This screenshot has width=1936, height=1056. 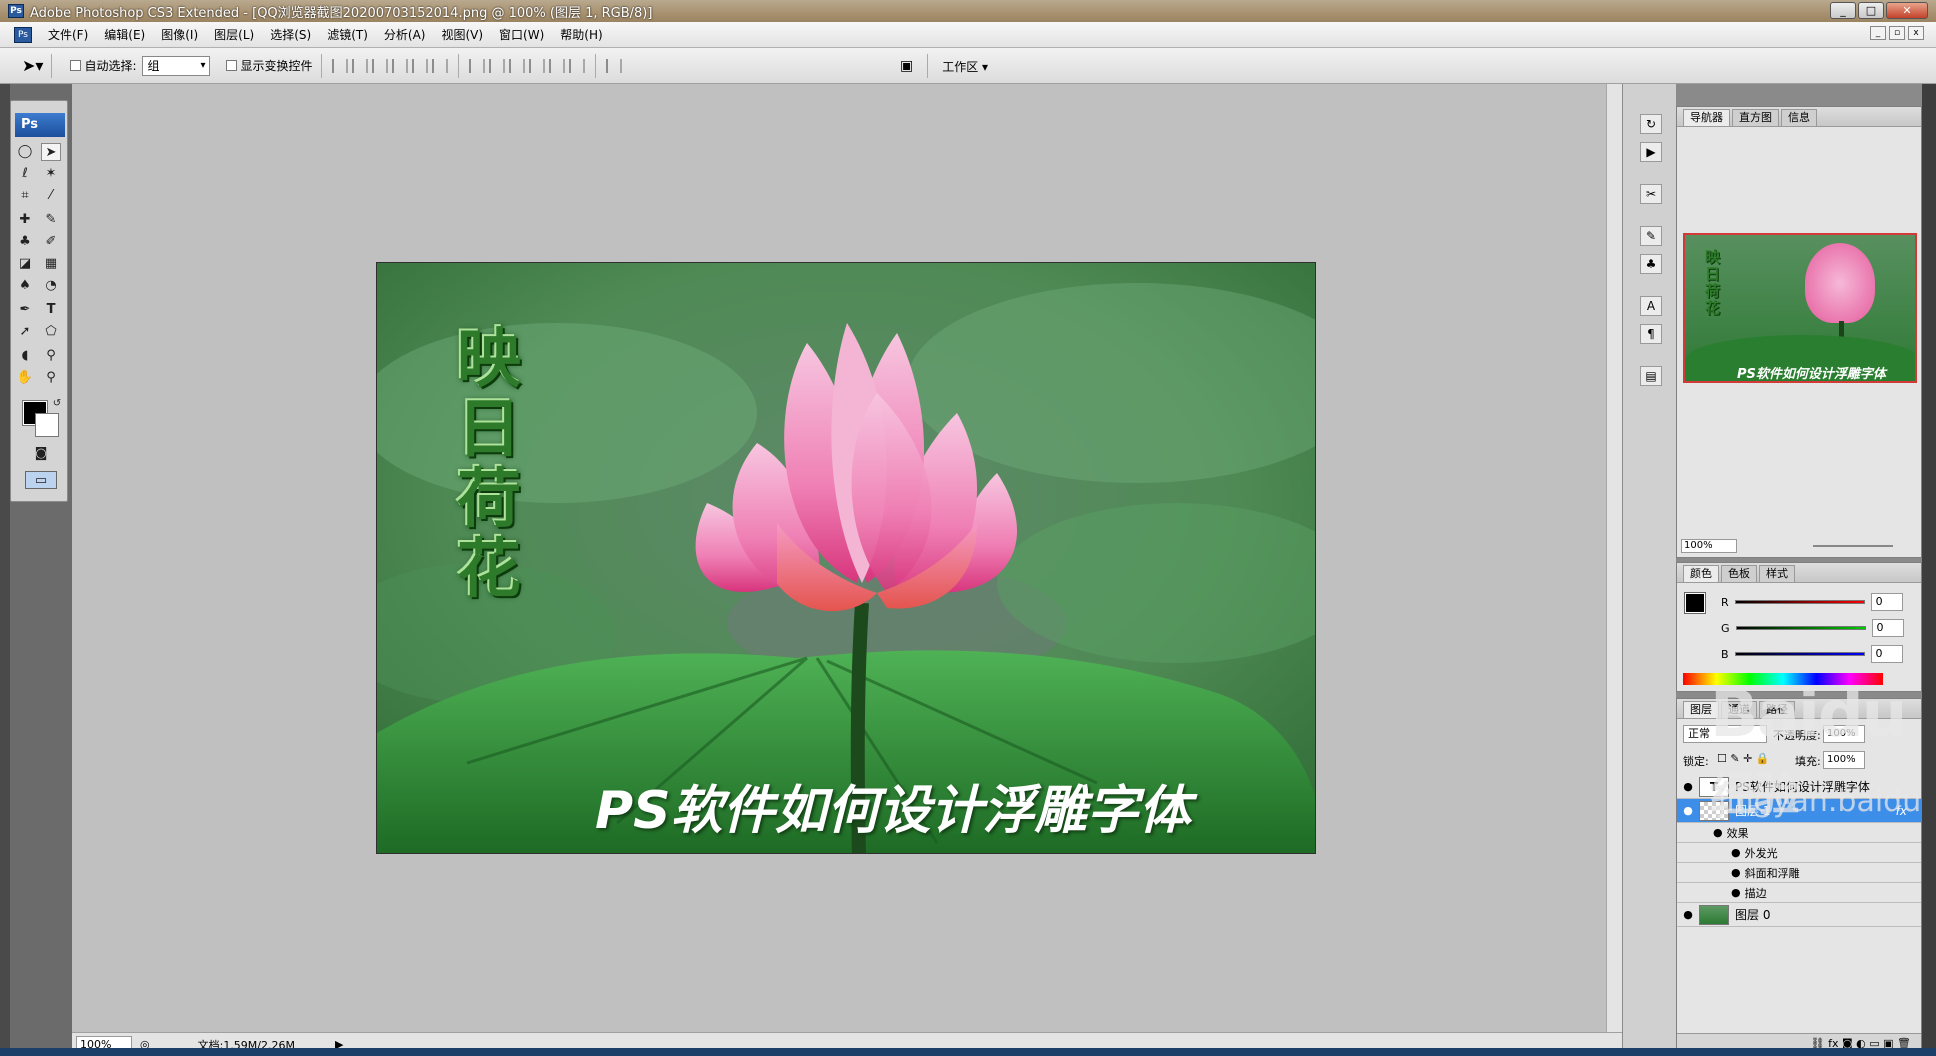 I want to click on tab-color: 颜色, so click(x=1701, y=573).